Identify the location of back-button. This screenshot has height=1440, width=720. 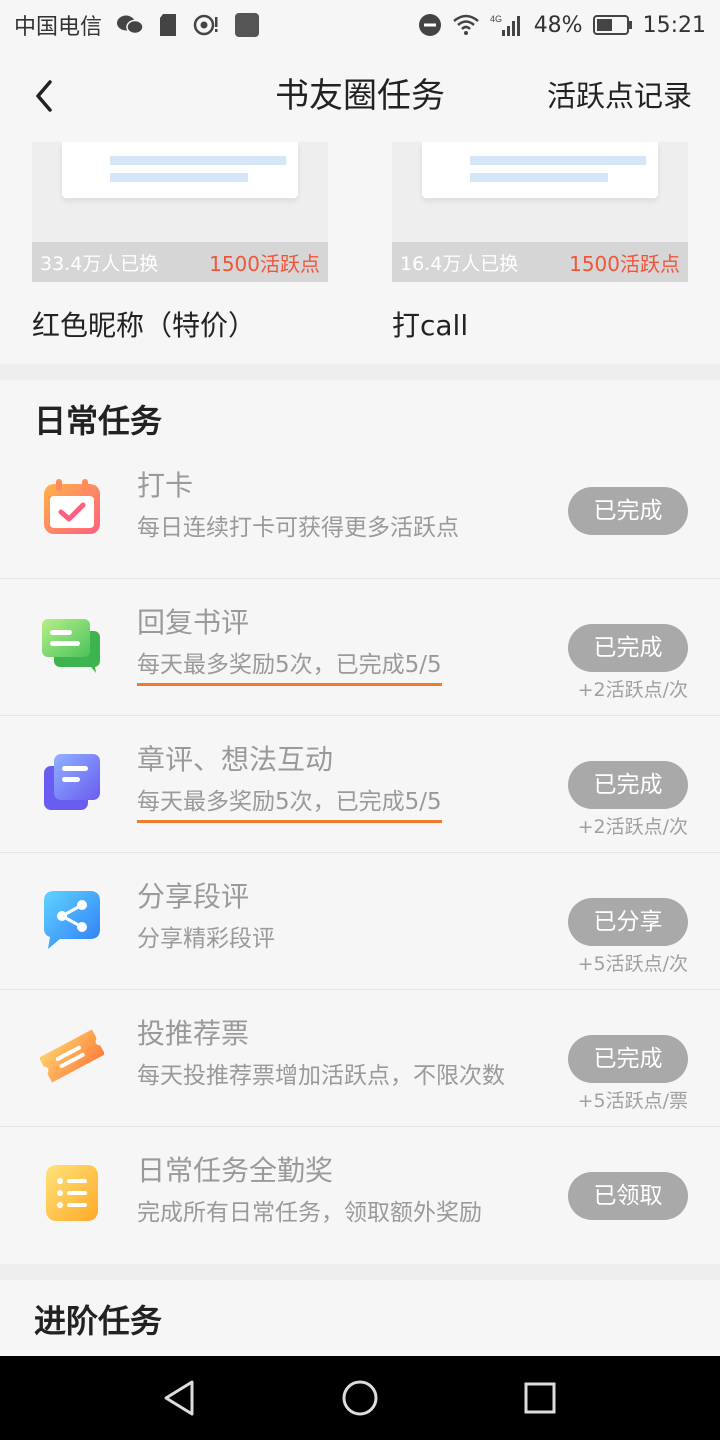
(44, 96).